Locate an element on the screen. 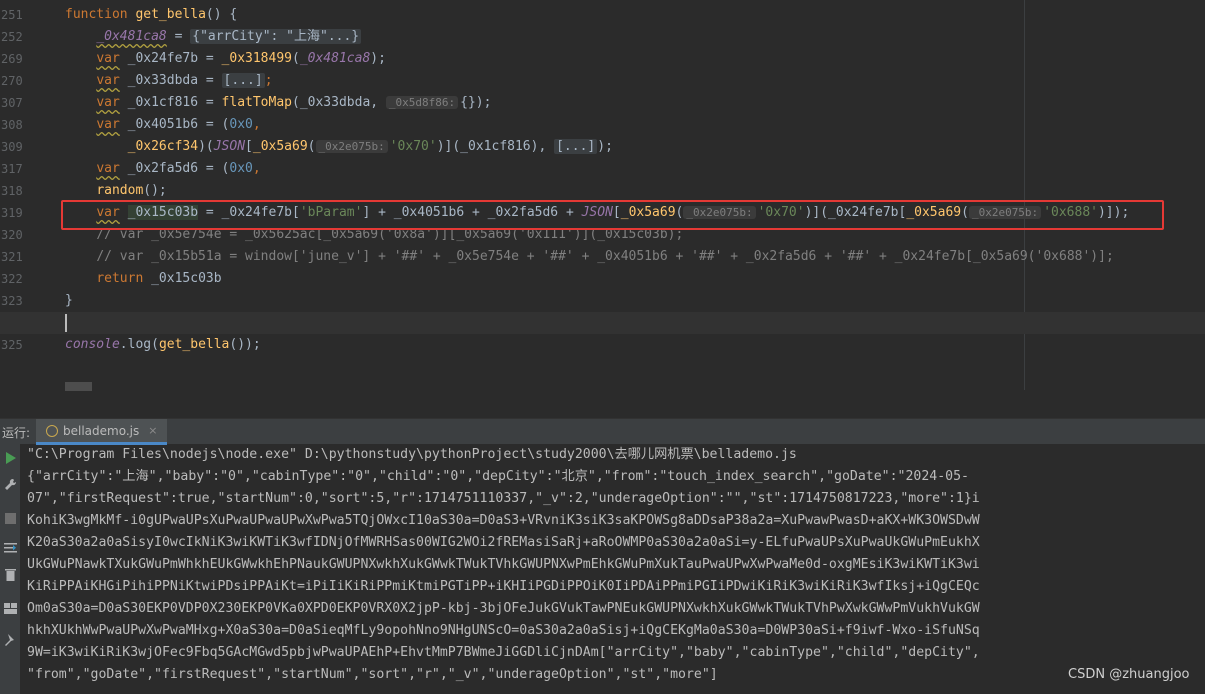  string-token: '0x70' is located at coordinates (413, 146).